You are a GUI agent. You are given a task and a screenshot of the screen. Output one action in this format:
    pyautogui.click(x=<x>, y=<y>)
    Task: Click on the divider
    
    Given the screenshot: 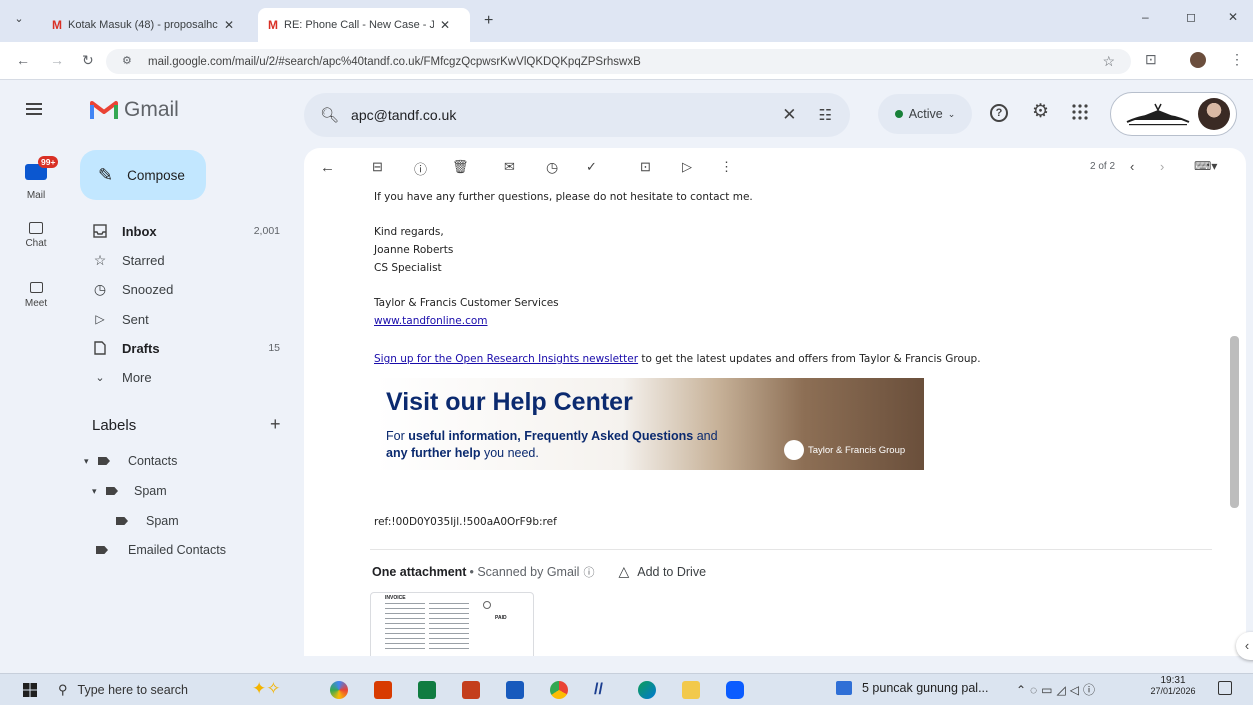 What is the action you would take?
    pyautogui.click(x=791, y=549)
    